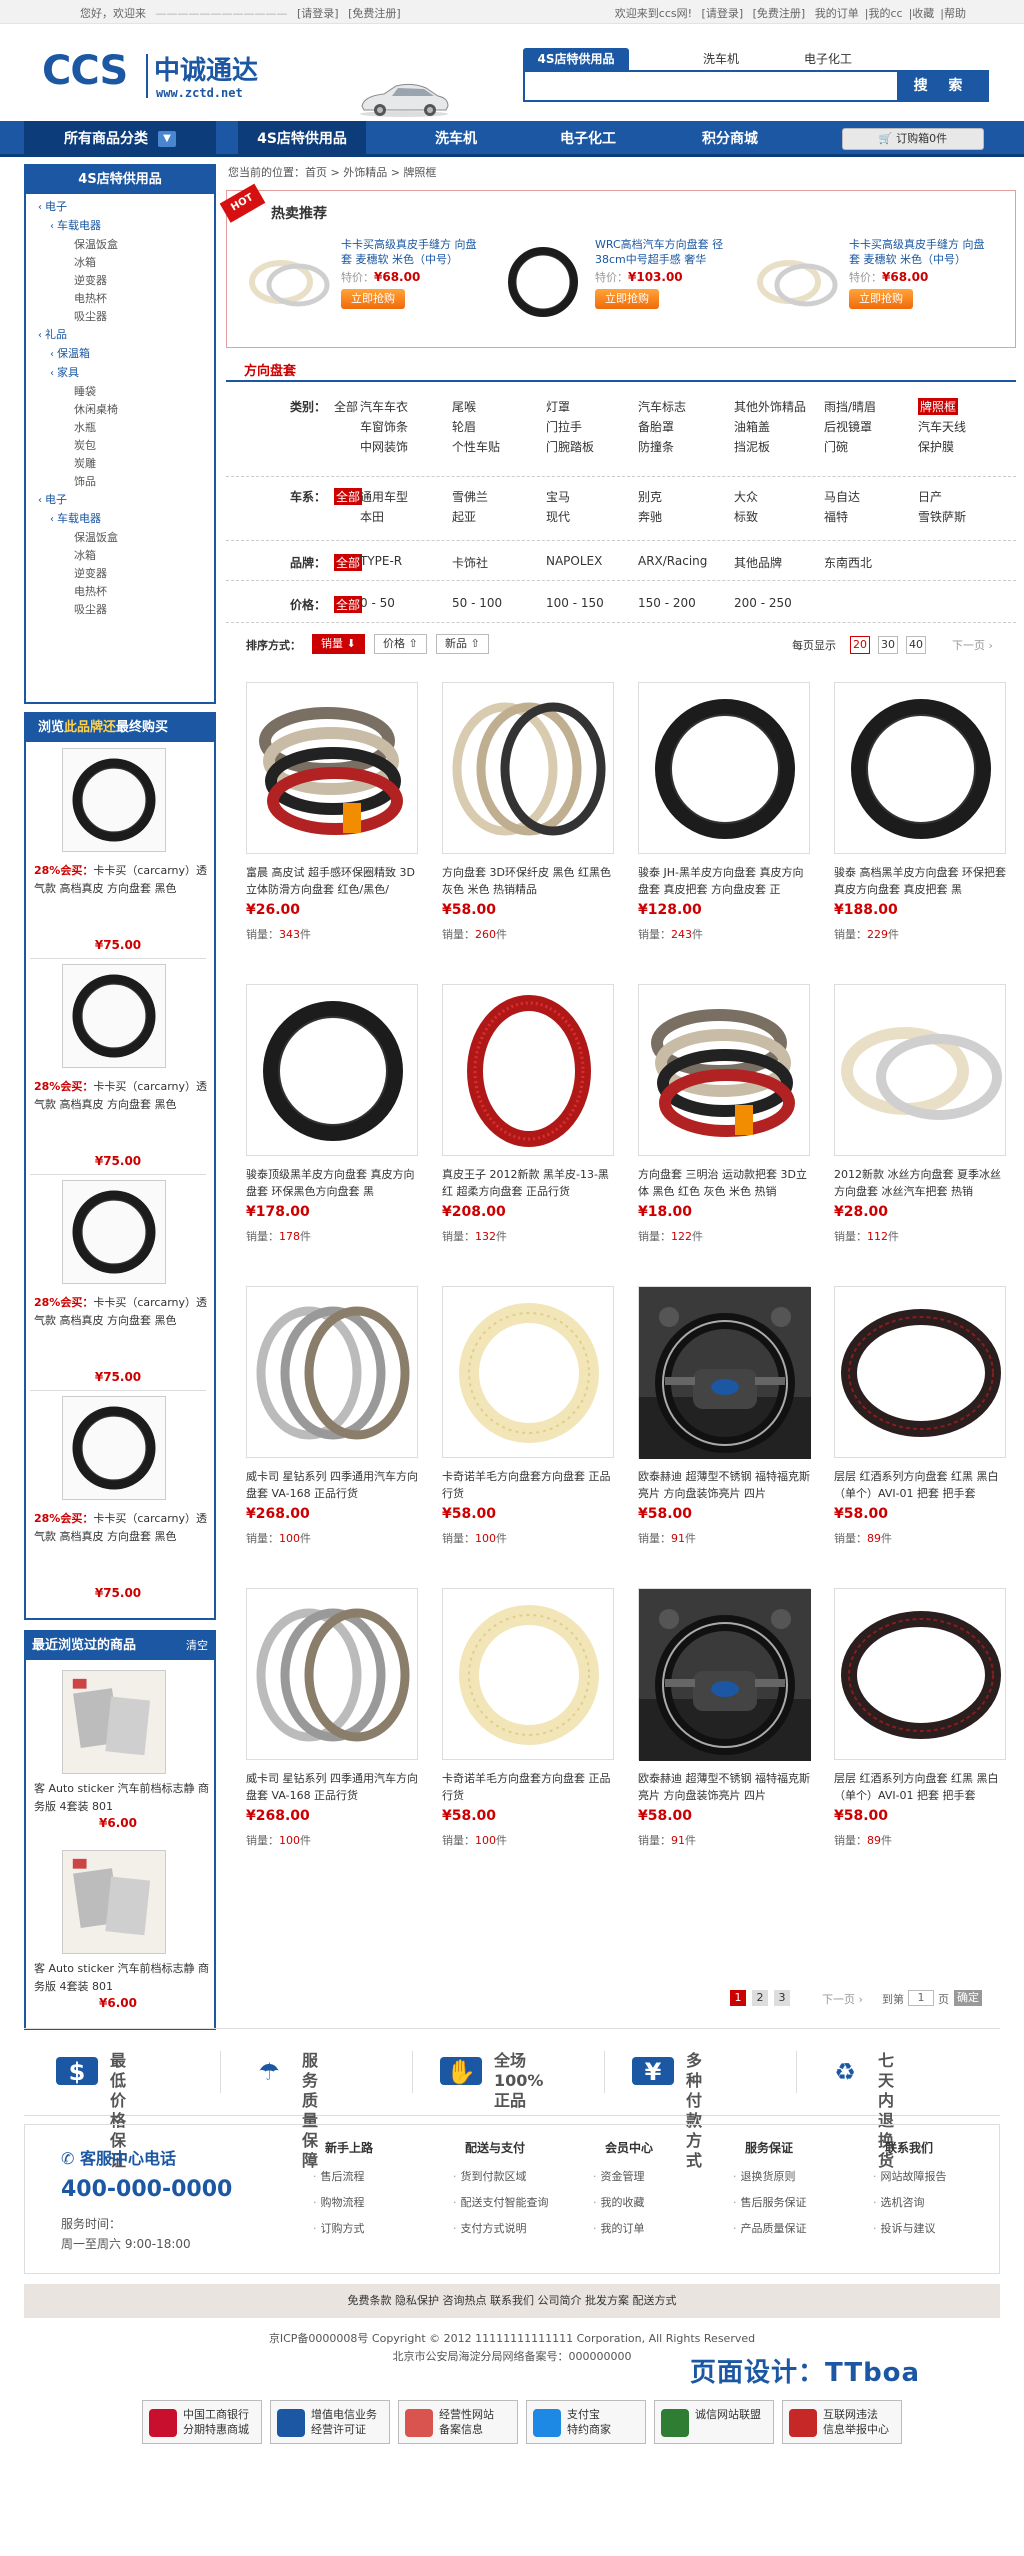 The image size is (1024, 2556). Describe the element at coordinates (384, 426) in the screenshot. I see `filter-option: 车窗饰条` at that location.